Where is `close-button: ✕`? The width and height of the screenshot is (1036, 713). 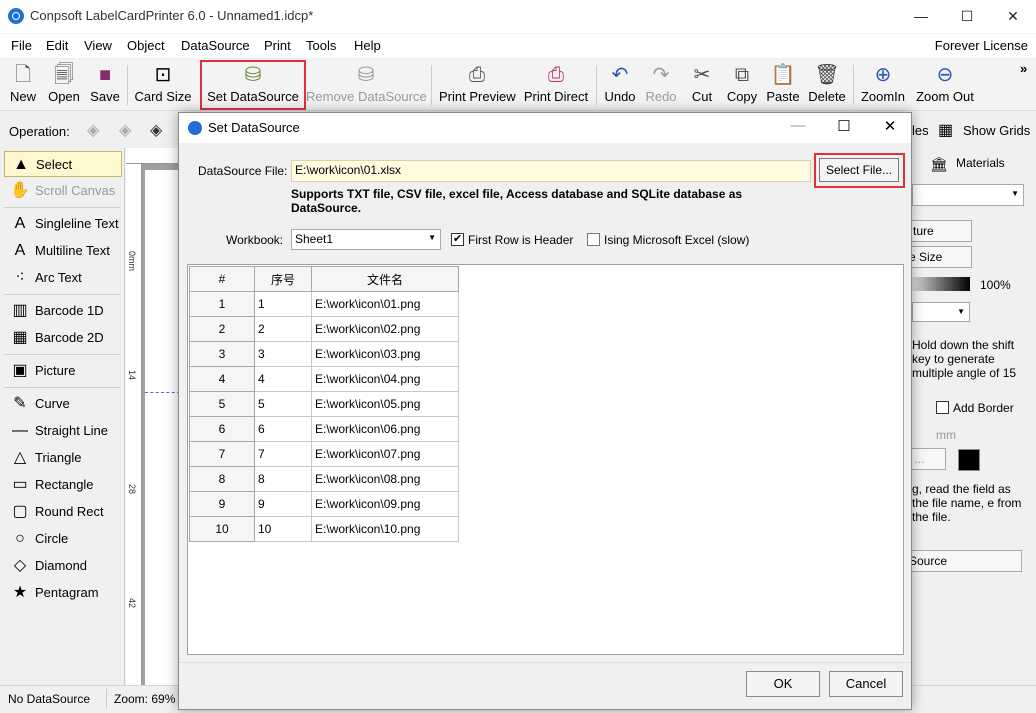 close-button: ✕ is located at coordinates (1013, 16).